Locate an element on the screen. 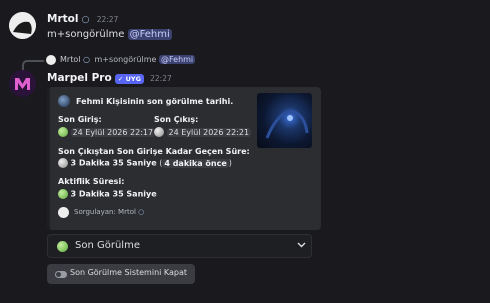 The width and height of the screenshot is (490, 303). last-login-value: 24 Eylül 2026 22:17 is located at coordinates (107, 132).